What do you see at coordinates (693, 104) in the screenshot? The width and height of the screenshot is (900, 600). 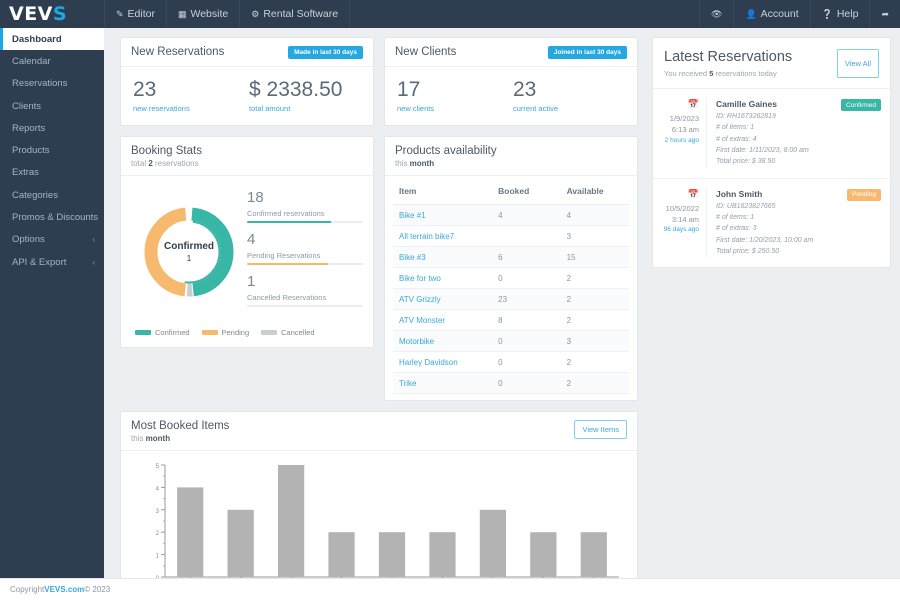 I see `calendar-icon: 📅` at bounding box center [693, 104].